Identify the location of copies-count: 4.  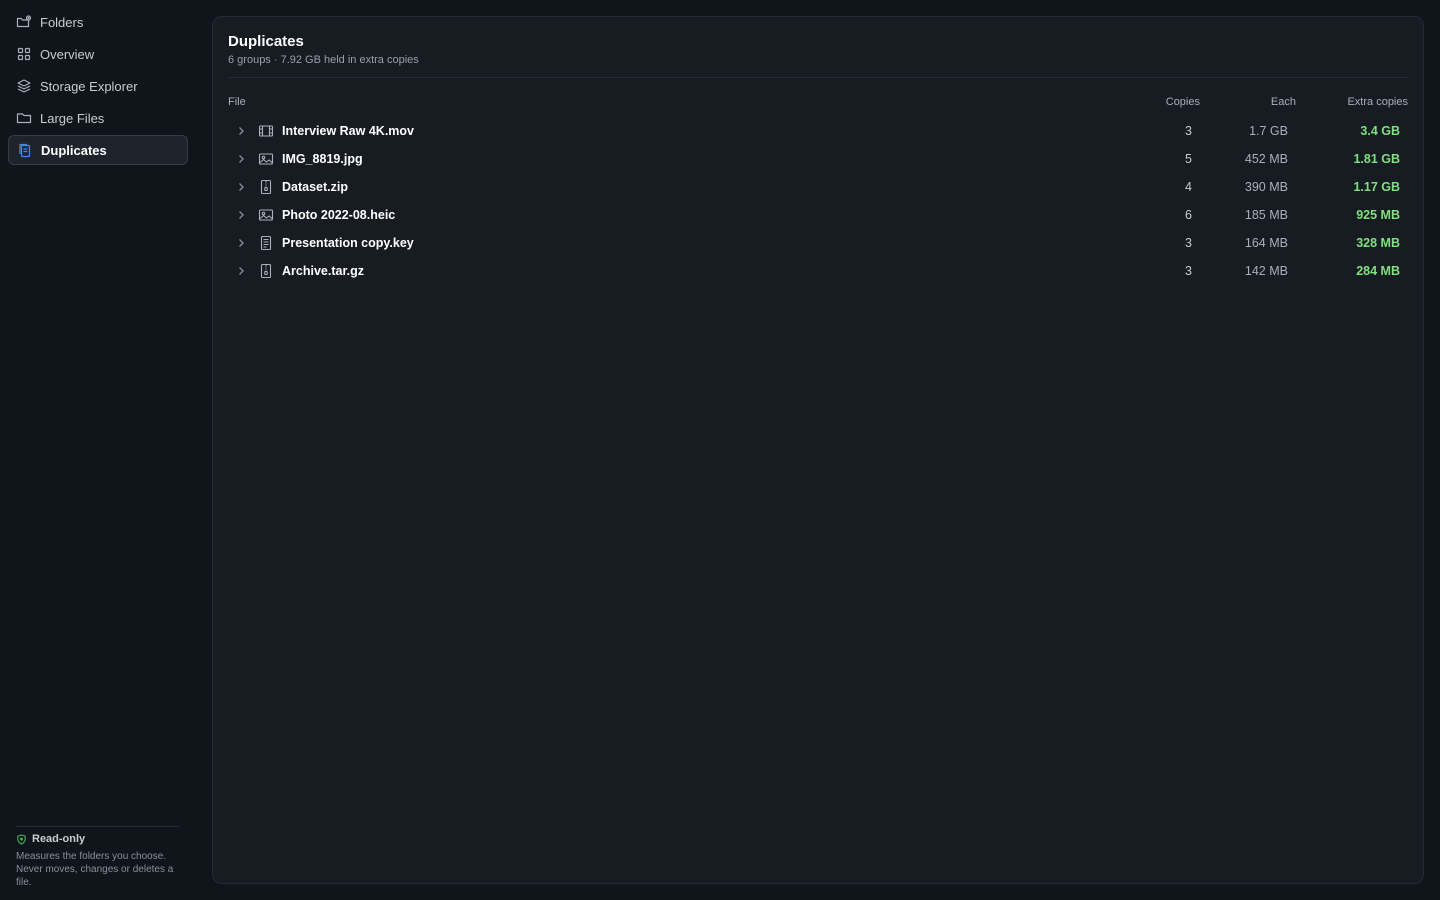
(1188, 187).